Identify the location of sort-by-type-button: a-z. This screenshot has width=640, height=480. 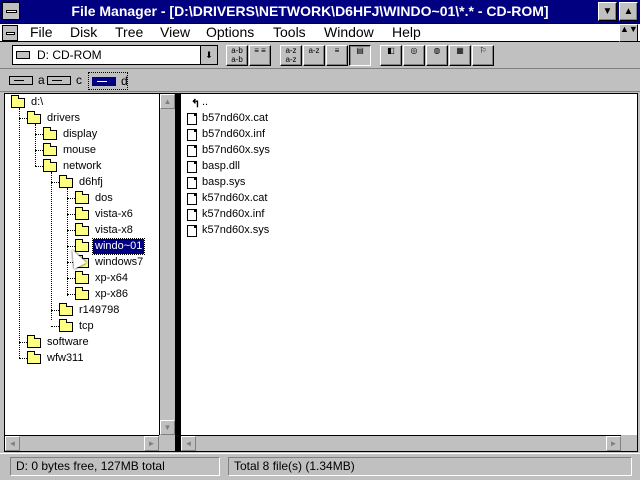
(314, 55).